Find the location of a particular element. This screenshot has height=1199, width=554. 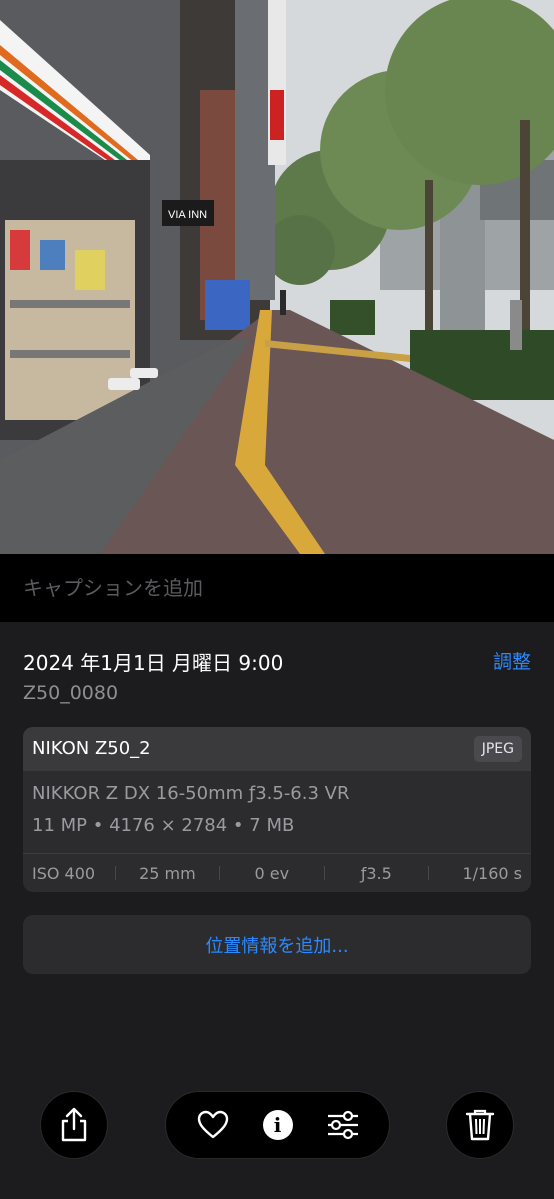

delete-button is located at coordinates (480, 1125).